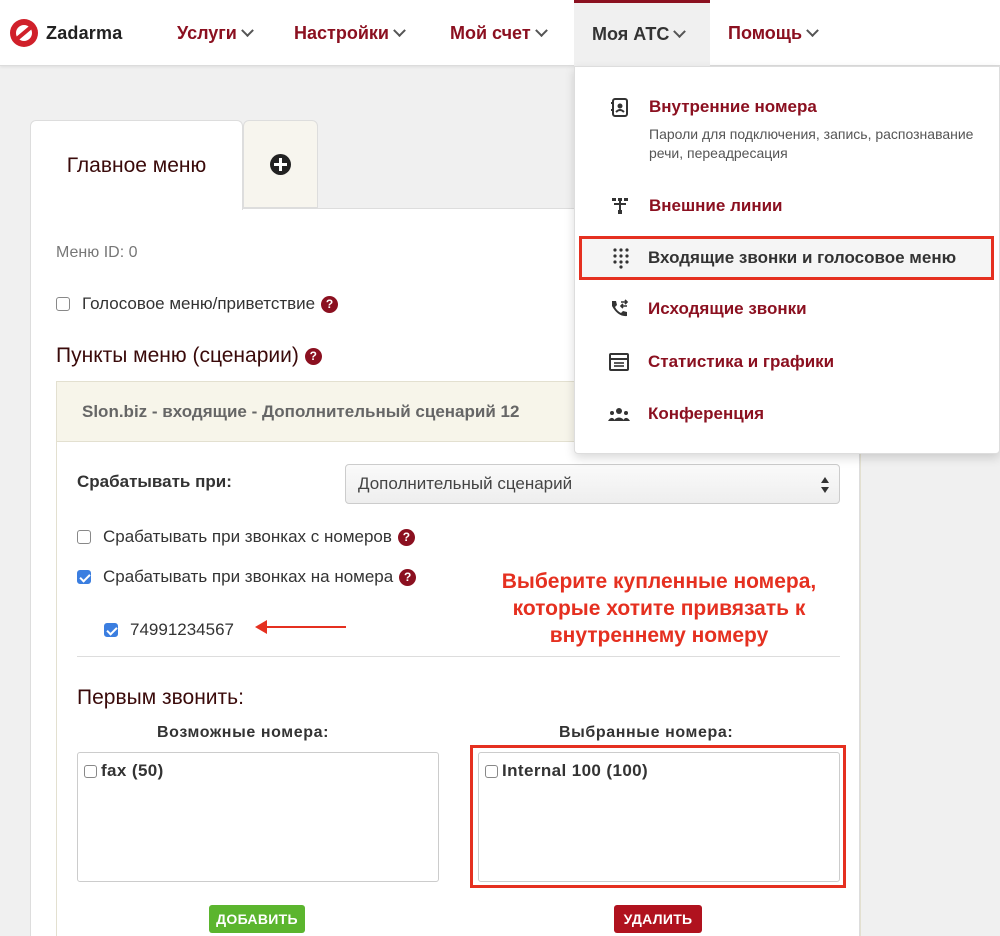 The height and width of the screenshot is (936, 1000). I want to click on to-numbers-row: Срабатывать при звонках на номера ?, so click(247, 577).